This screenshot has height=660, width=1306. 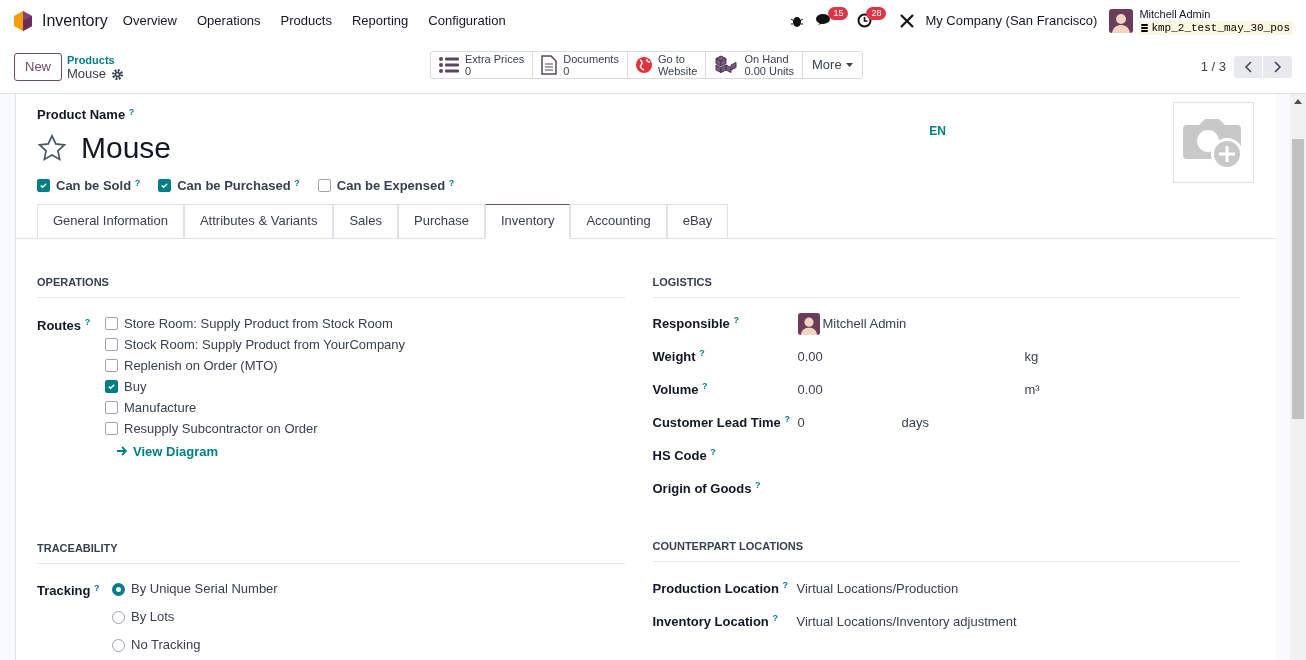 I want to click on radio-label: By Unique Serial Number, so click(x=204, y=589).